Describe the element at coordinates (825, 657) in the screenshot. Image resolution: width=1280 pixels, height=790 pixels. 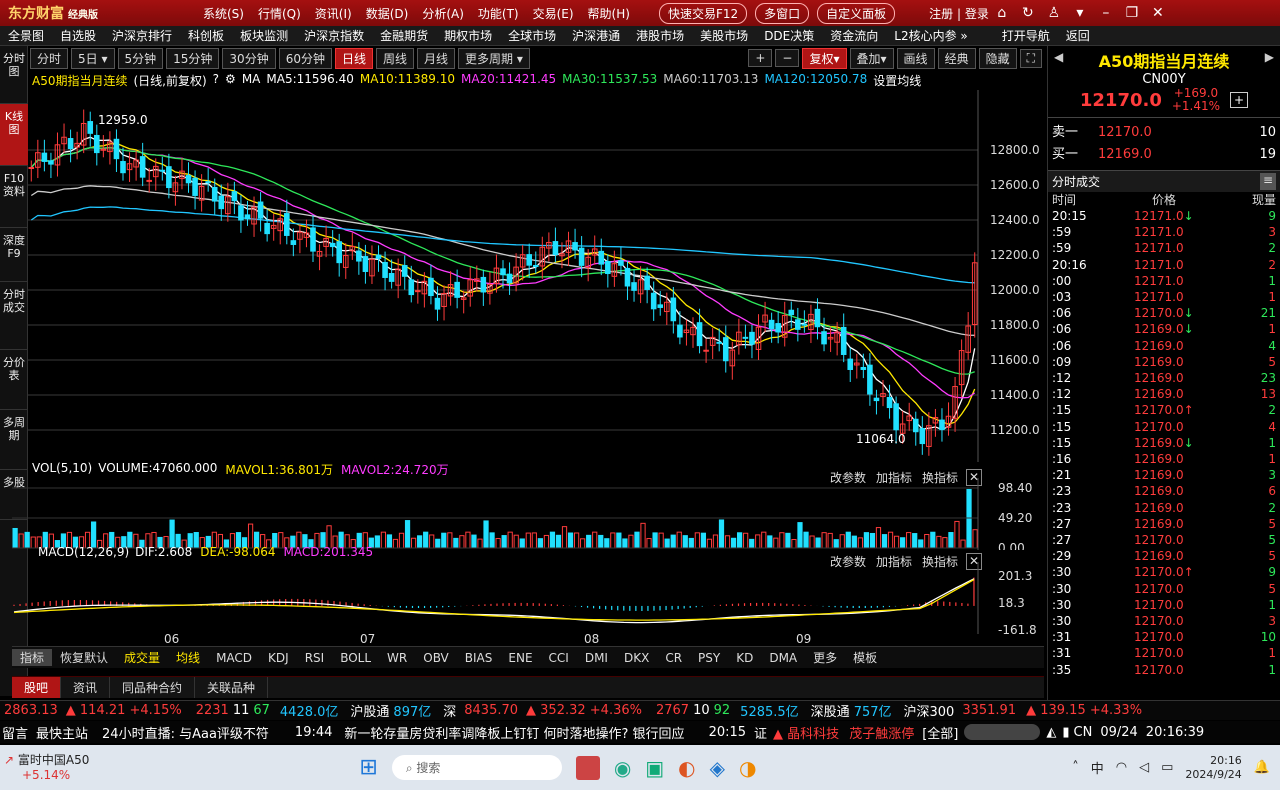
I see `indicator-tab-19: 更多` at that location.